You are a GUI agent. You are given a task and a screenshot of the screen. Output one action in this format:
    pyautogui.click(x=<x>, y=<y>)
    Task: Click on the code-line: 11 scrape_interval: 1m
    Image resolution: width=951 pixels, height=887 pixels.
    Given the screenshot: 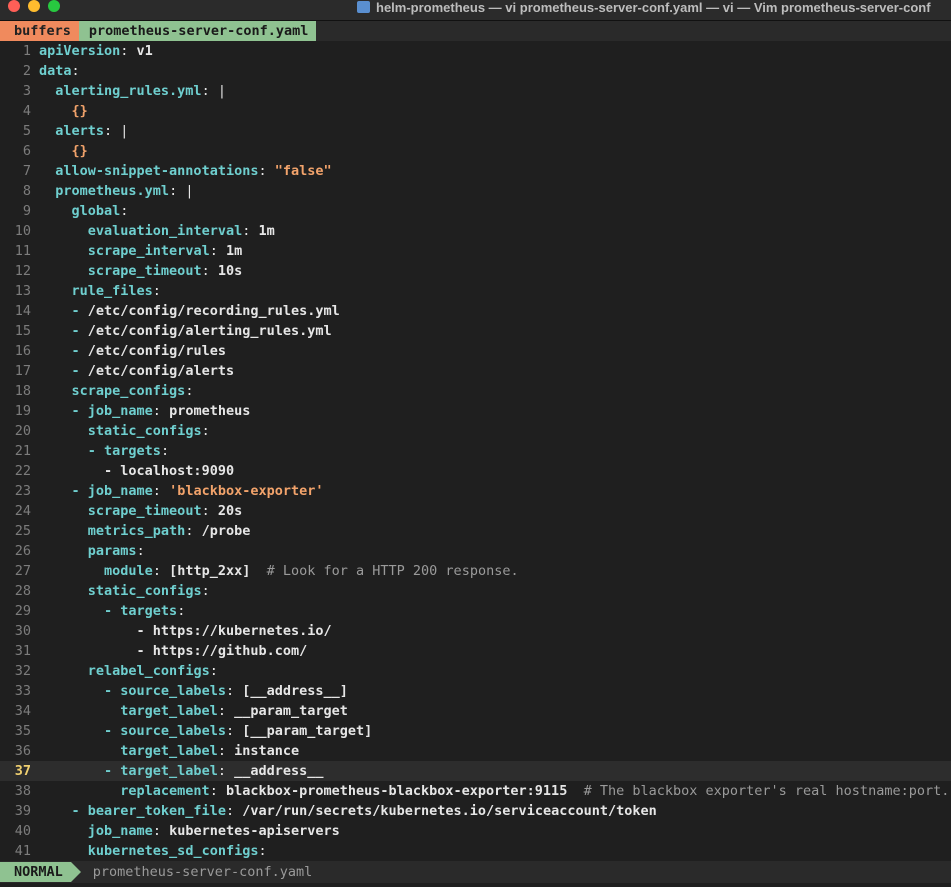 What is the action you would take?
    pyautogui.click(x=475, y=251)
    